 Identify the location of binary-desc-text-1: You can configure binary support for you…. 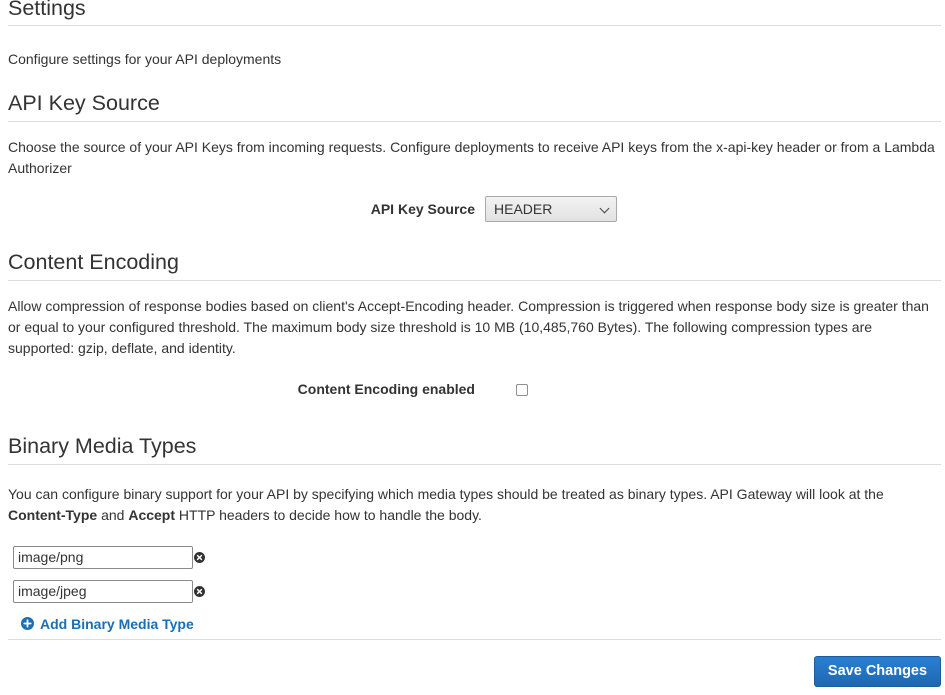
(446, 494).